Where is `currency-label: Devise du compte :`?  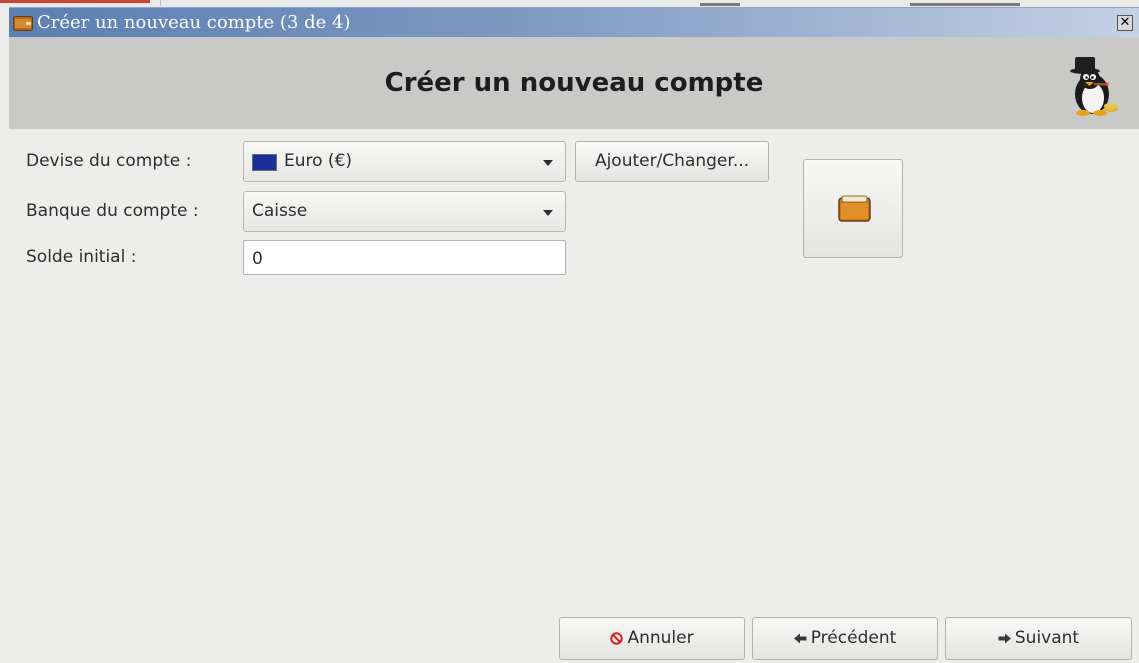
currency-label: Devise du compte : is located at coordinates (109, 161).